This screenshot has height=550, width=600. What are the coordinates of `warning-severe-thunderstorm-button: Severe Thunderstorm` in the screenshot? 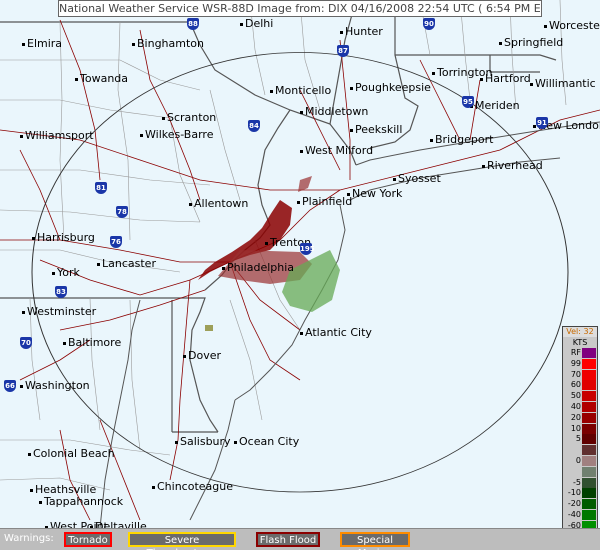 It's located at (182, 541).